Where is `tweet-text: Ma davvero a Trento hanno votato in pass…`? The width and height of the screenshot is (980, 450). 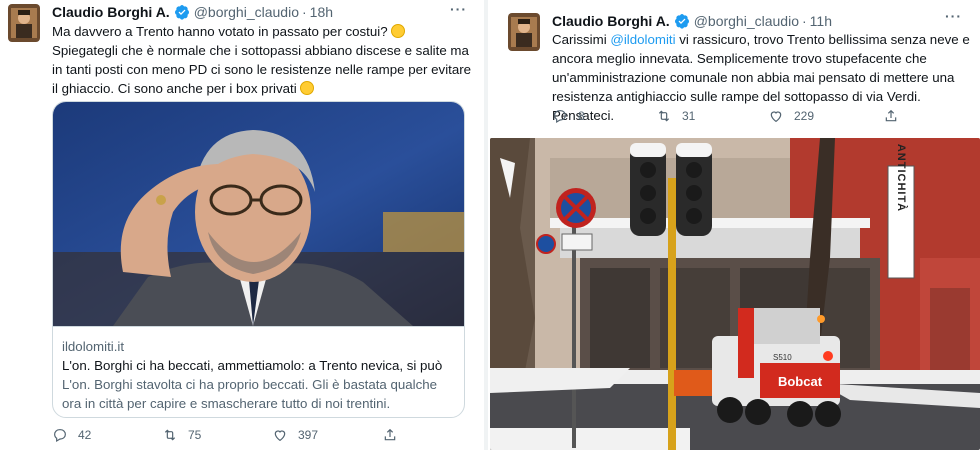 tweet-text: Ma davvero a Trento hanno votato in pass… is located at coordinates (262, 60).